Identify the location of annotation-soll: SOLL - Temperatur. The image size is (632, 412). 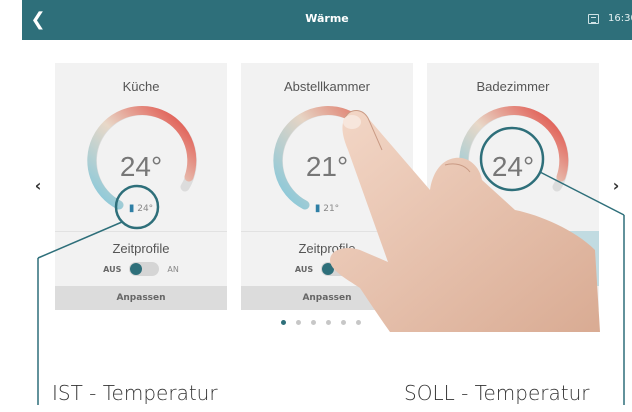
(497, 393).